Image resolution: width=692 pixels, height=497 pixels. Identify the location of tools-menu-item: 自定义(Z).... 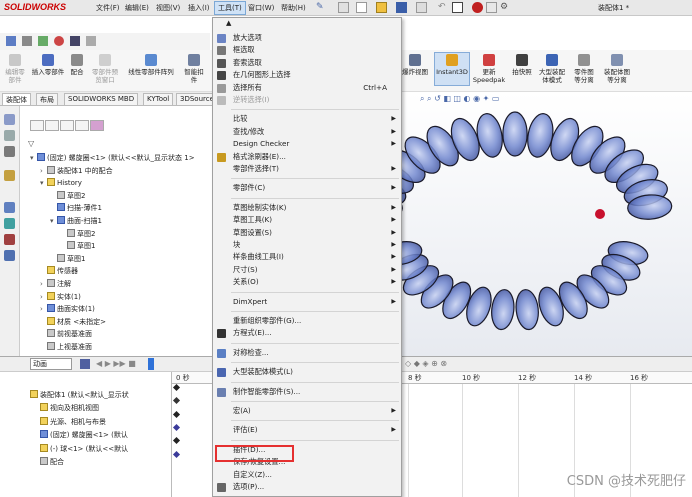
(307, 475).